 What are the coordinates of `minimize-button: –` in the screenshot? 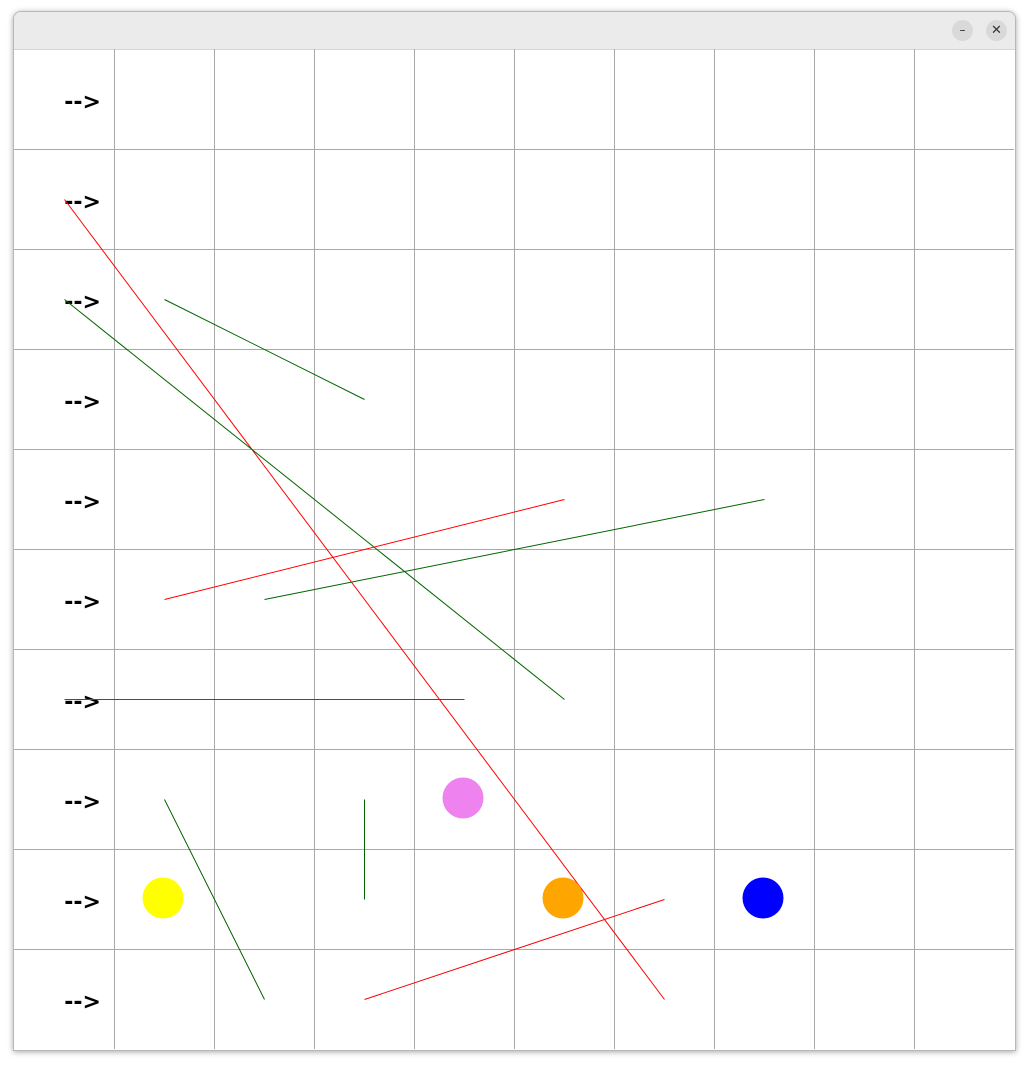 It's located at (962, 30).